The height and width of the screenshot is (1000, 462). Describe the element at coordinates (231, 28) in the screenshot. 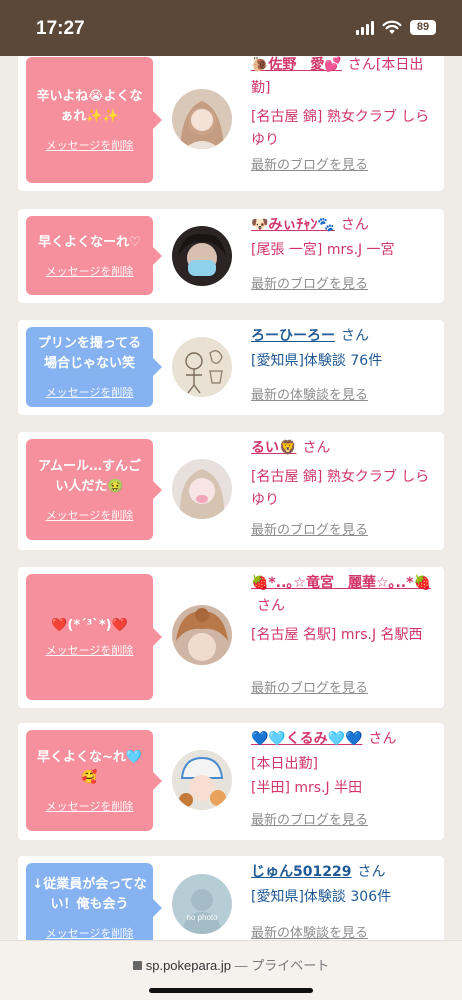

I see `status-bar: 17:27 89` at that location.